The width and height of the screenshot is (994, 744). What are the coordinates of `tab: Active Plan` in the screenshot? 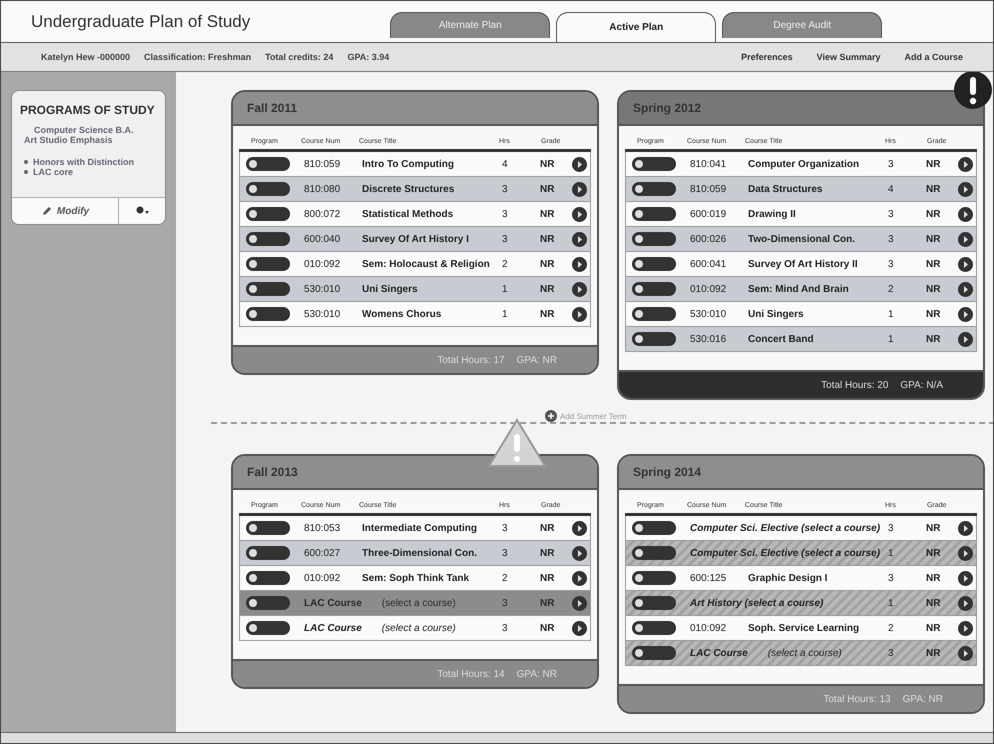 It's located at (636, 27).